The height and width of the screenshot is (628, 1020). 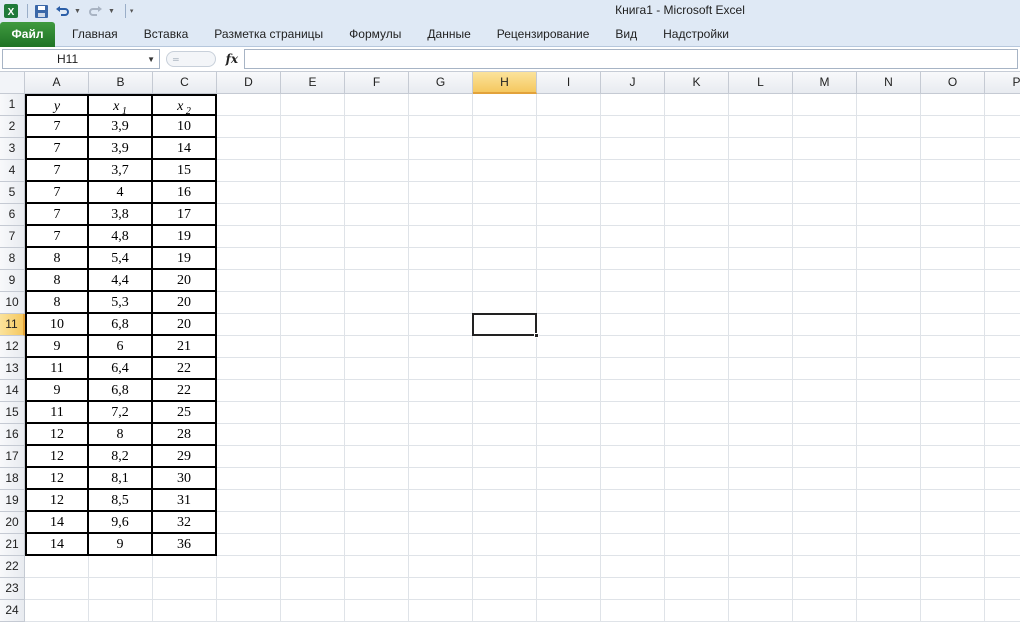 I want to click on cell-a8: 8, so click(x=57, y=259).